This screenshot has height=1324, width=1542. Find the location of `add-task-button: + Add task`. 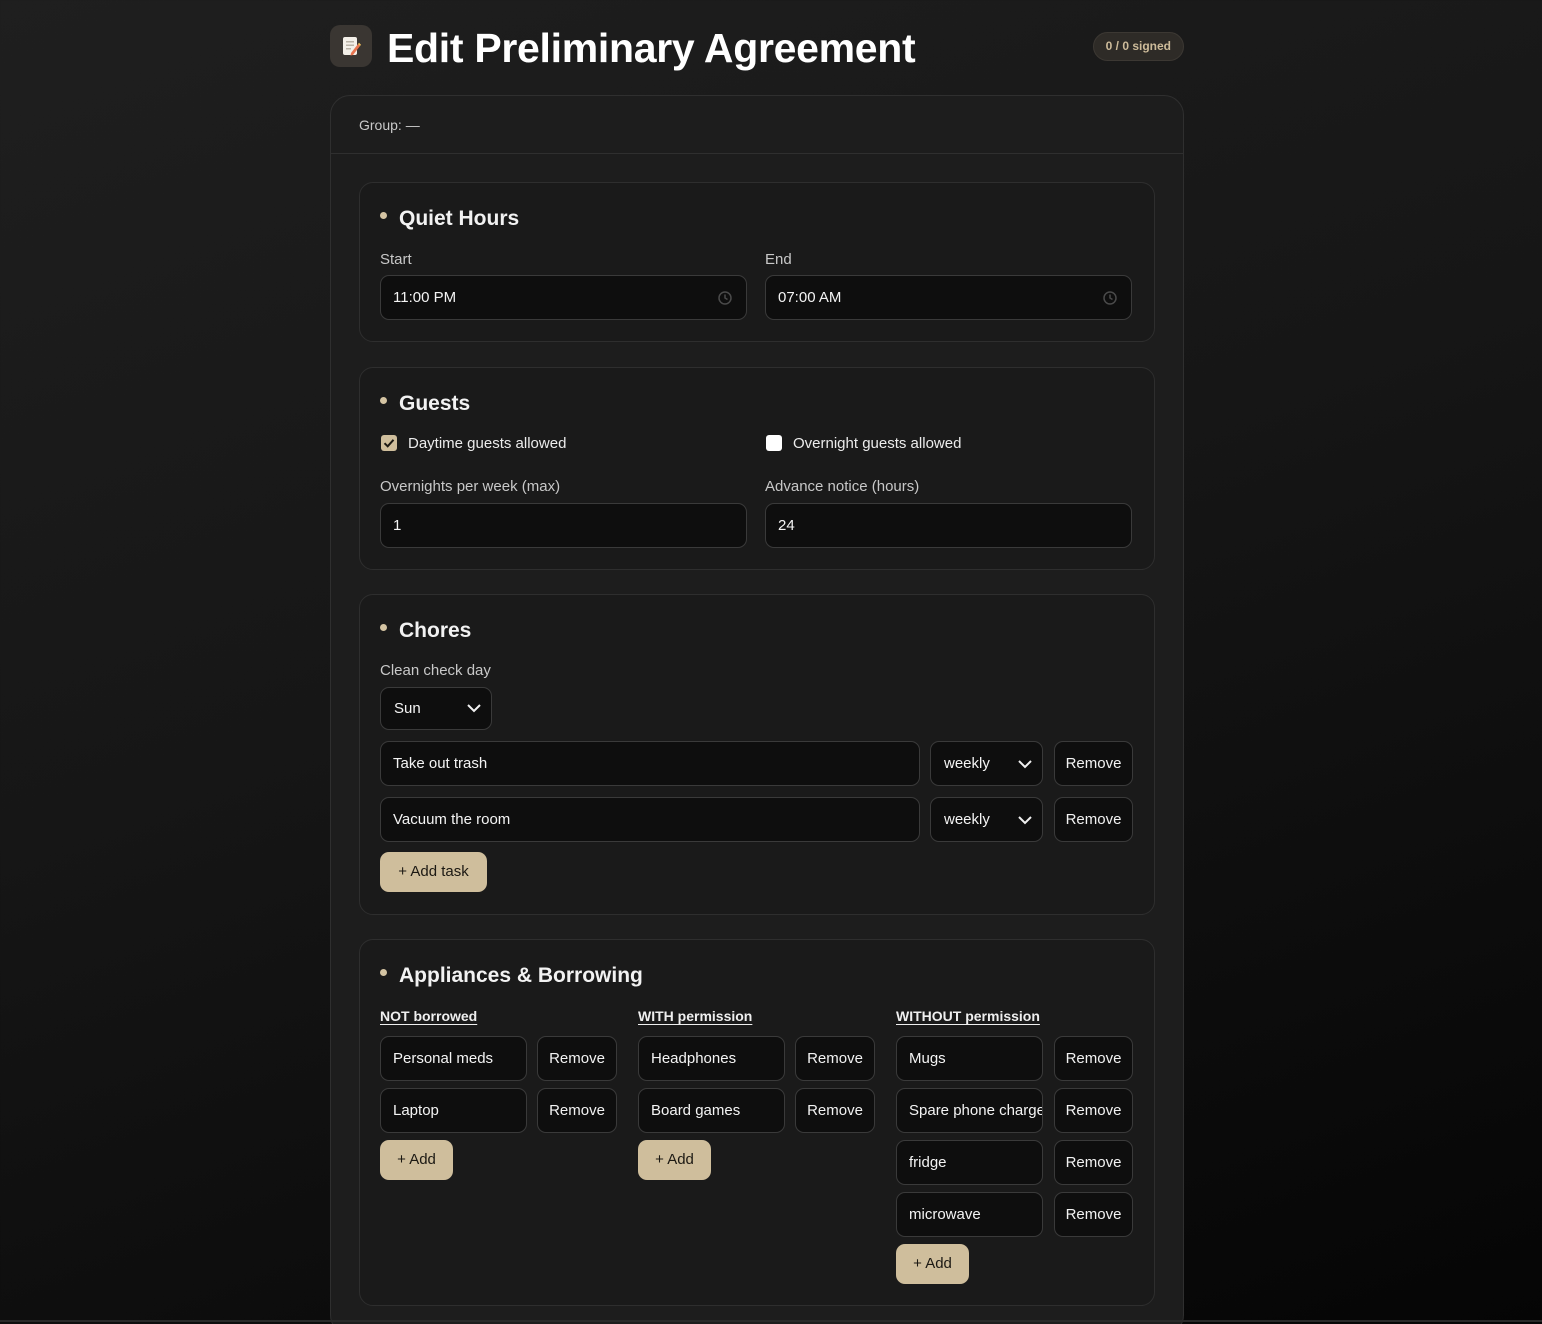

add-task-button: + Add task is located at coordinates (433, 872).